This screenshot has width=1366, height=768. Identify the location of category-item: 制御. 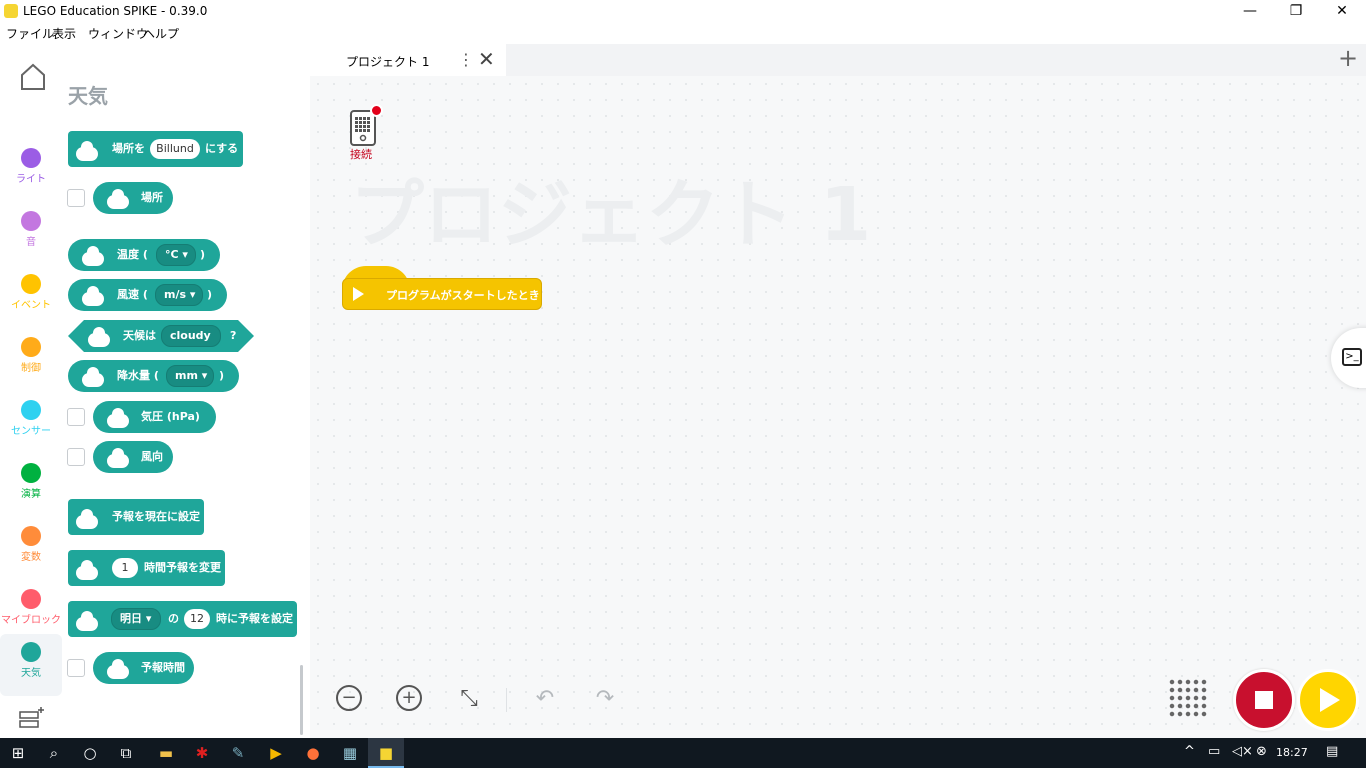
(31, 360).